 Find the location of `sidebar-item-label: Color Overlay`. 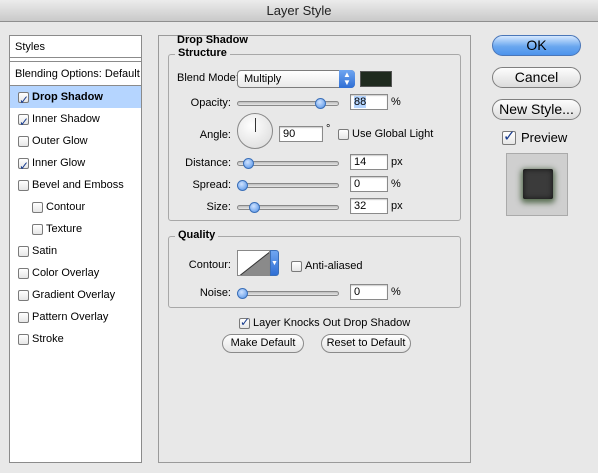

sidebar-item-label: Color Overlay is located at coordinates (66, 273).